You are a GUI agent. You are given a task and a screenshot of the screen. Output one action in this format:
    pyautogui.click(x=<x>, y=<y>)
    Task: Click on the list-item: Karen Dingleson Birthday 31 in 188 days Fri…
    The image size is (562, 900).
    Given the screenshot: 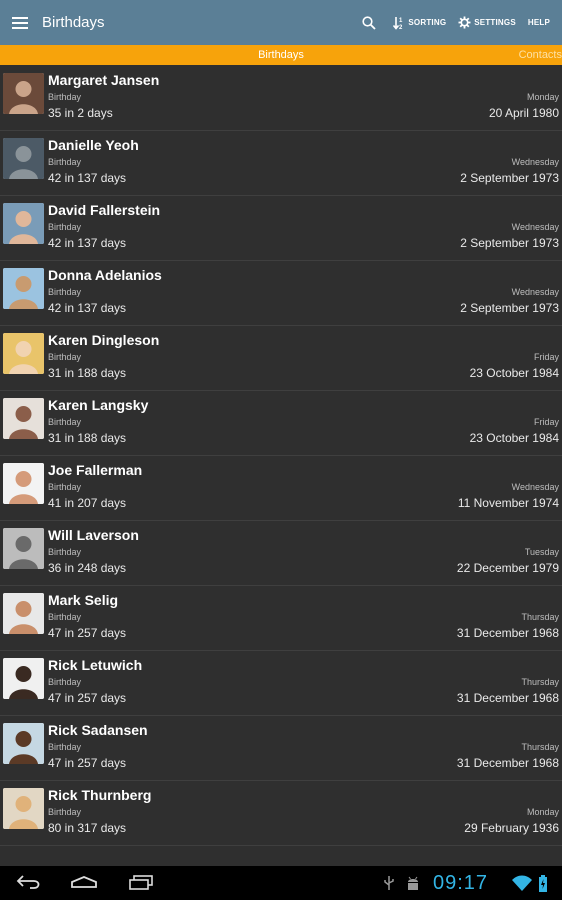 What is the action you would take?
    pyautogui.click(x=281, y=358)
    